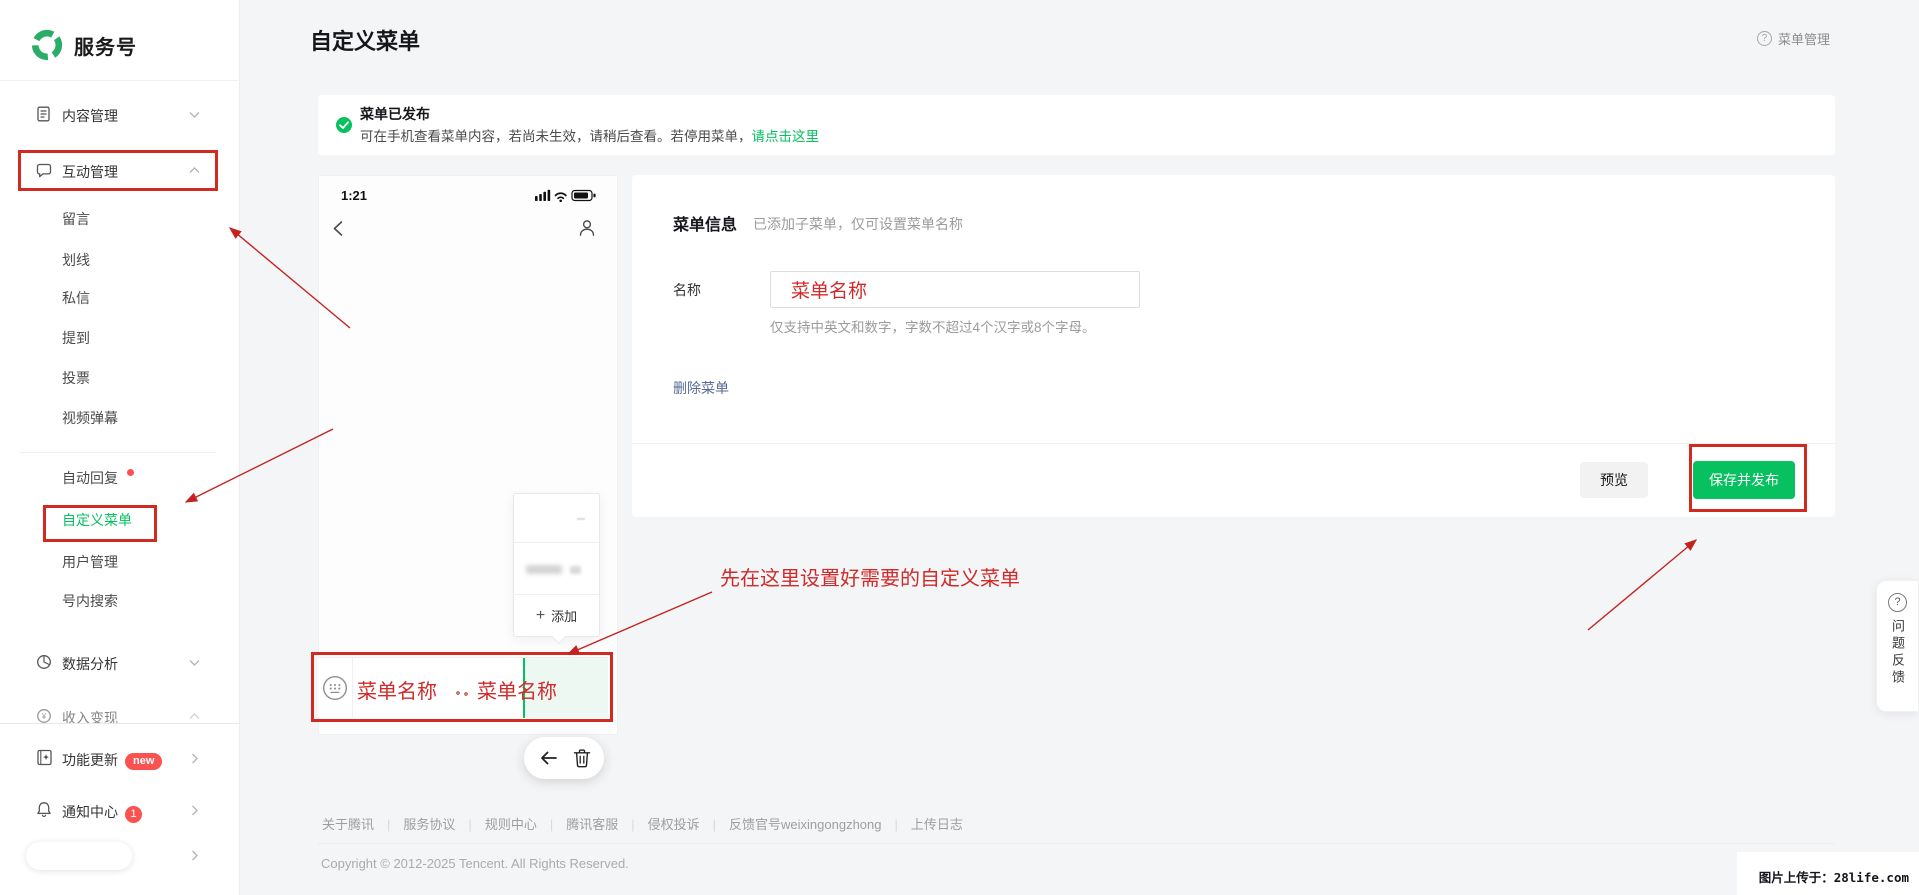 This screenshot has height=895, width=1919. I want to click on submenu-popup: + 添加, so click(556, 569).